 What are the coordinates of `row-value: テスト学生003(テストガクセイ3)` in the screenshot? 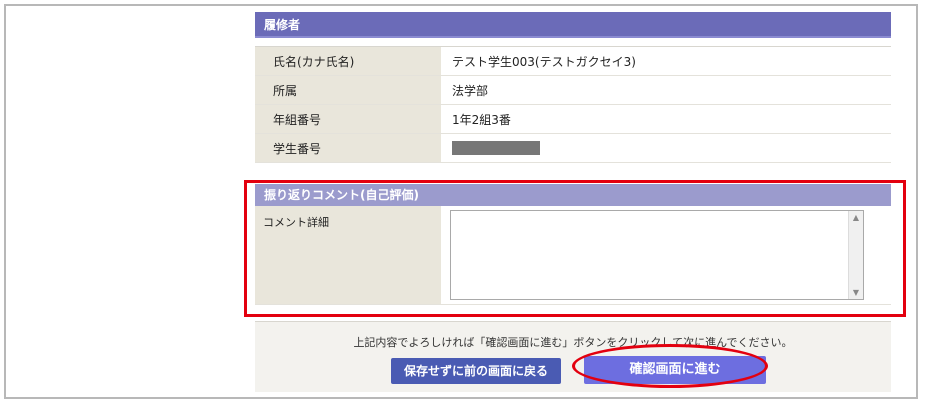 It's located at (666, 61).